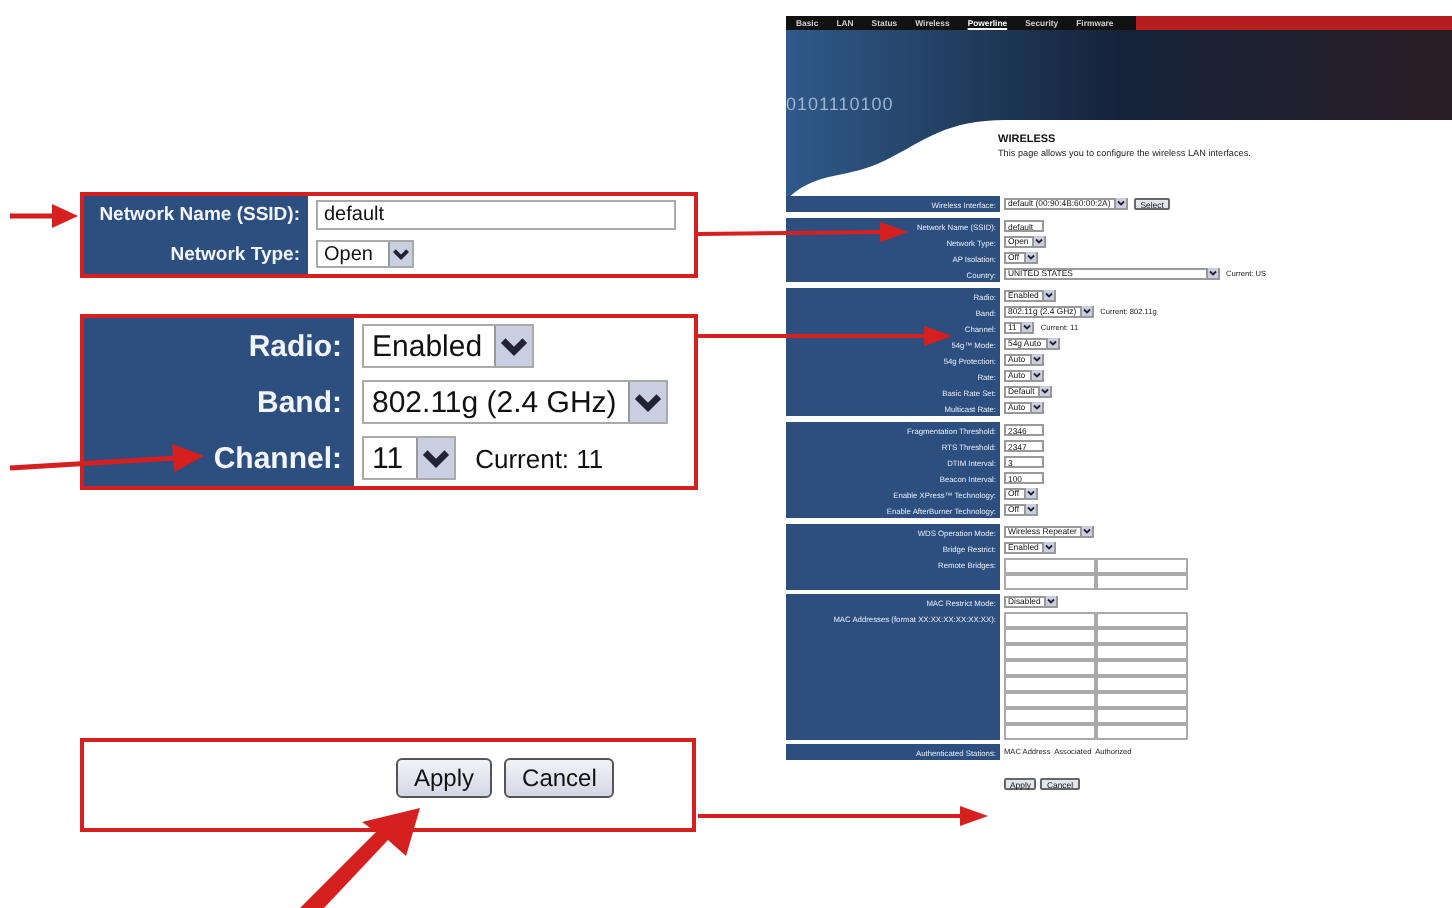 Image resolution: width=1452 pixels, height=908 pixels. What do you see at coordinates (496, 215) in the screenshot?
I see `input-field: default` at bounding box center [496, 215].